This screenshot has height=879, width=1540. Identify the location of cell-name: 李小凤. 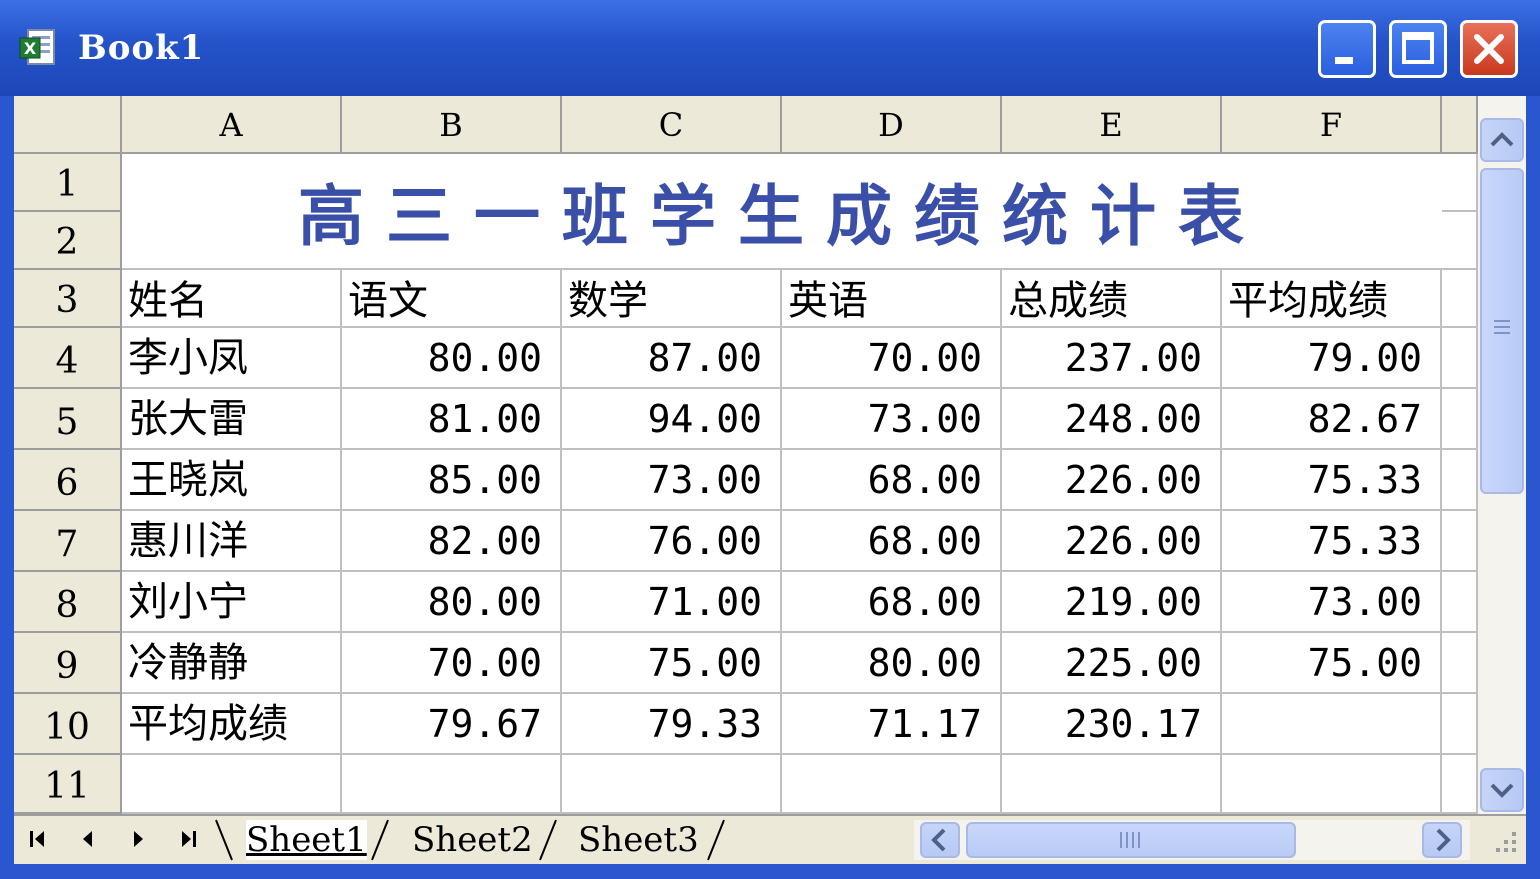
(232, 358).